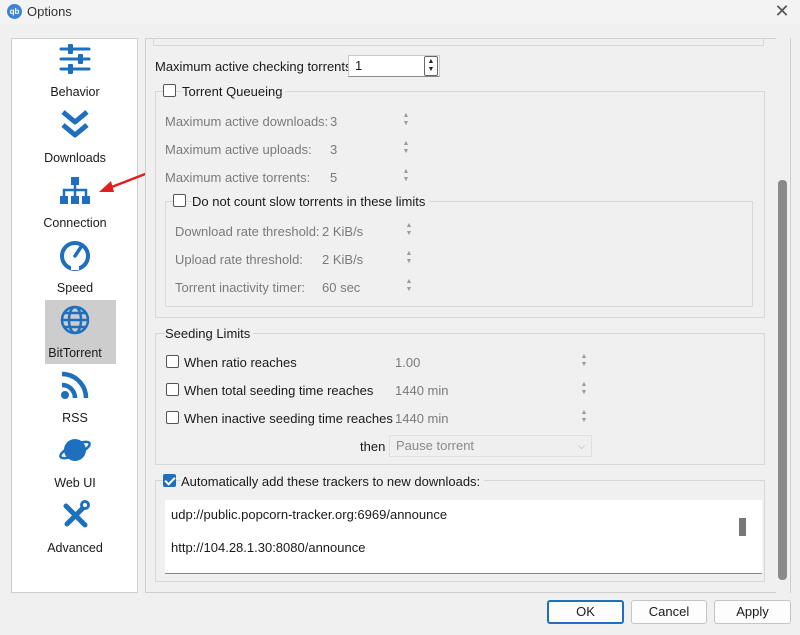  Describe the element at coordinates (75, 223) in the screenshot. I see `sidebar-item-label: Connection` at that location.